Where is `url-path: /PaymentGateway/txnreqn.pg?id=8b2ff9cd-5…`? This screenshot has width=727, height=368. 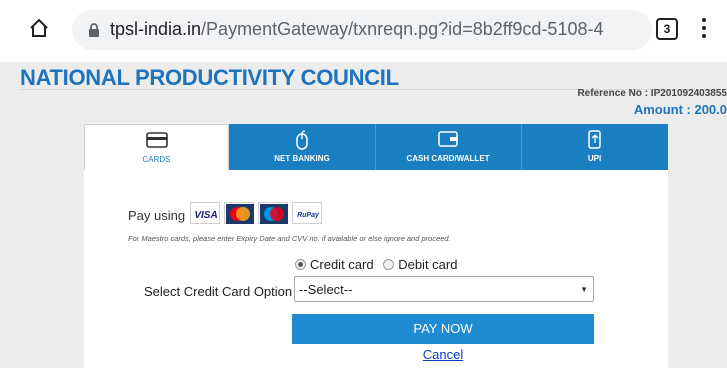 url-path: /PaymentGateway/txnreqn.pg?id=8b2ff9cd-5… is located at coordinates (402, 29).